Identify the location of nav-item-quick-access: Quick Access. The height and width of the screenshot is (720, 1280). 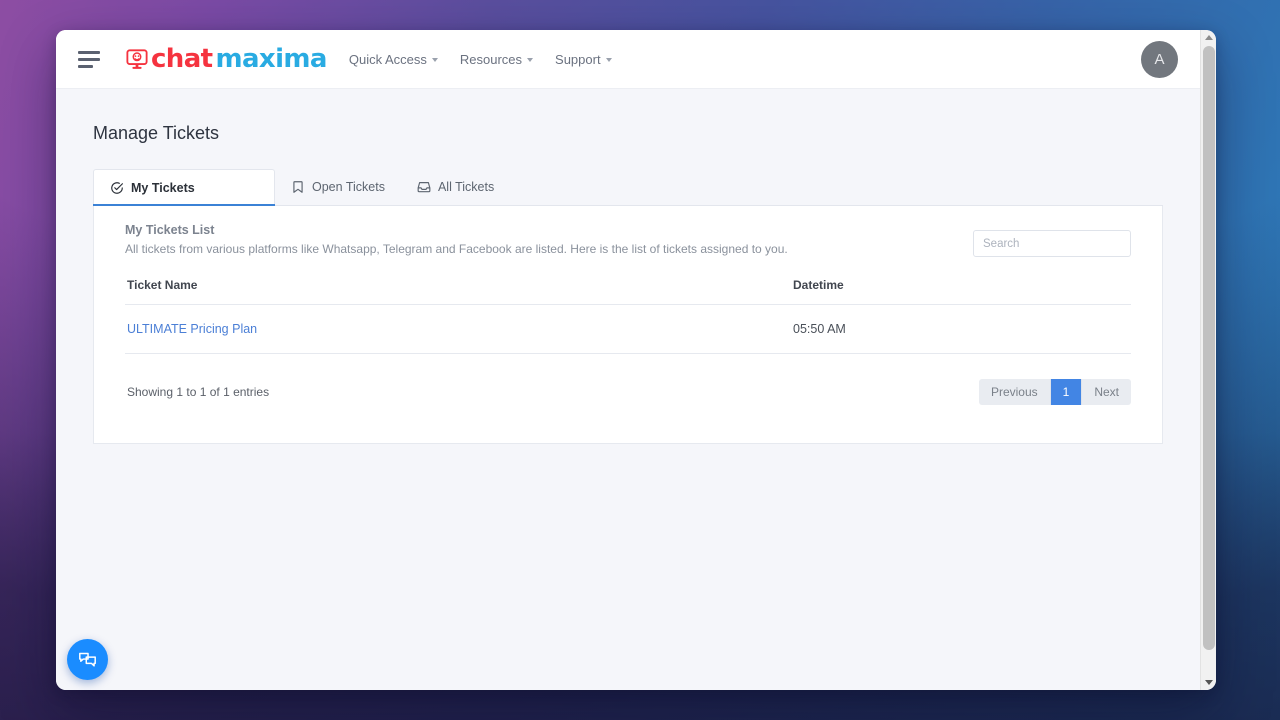
(393, 59).